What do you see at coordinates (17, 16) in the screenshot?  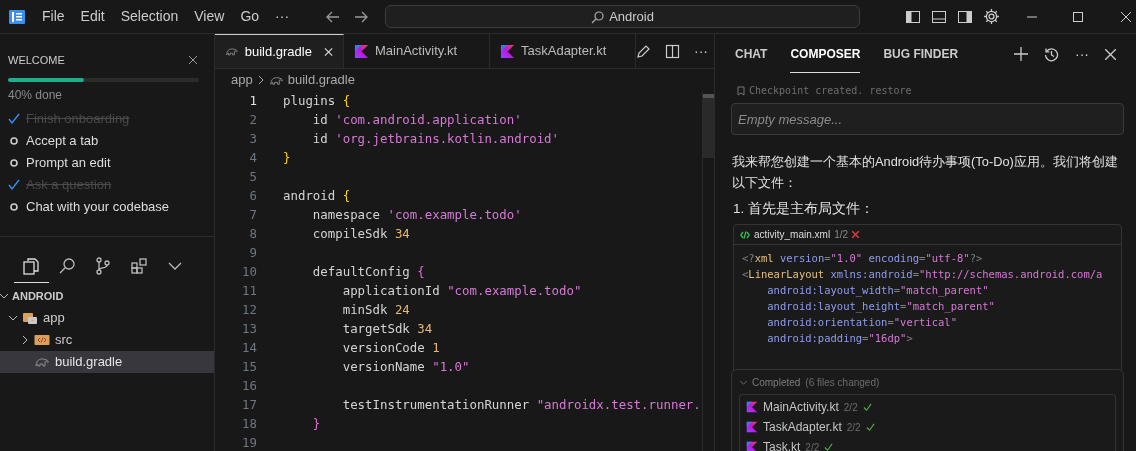 I see `app-logo-icon` at bounding box center [17, 16].